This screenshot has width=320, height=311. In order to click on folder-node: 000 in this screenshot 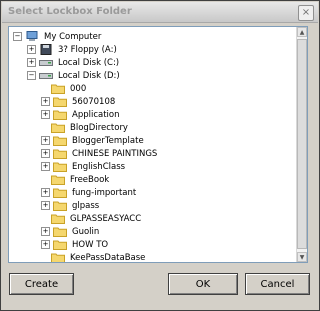, I will do `click(64, 88)`.